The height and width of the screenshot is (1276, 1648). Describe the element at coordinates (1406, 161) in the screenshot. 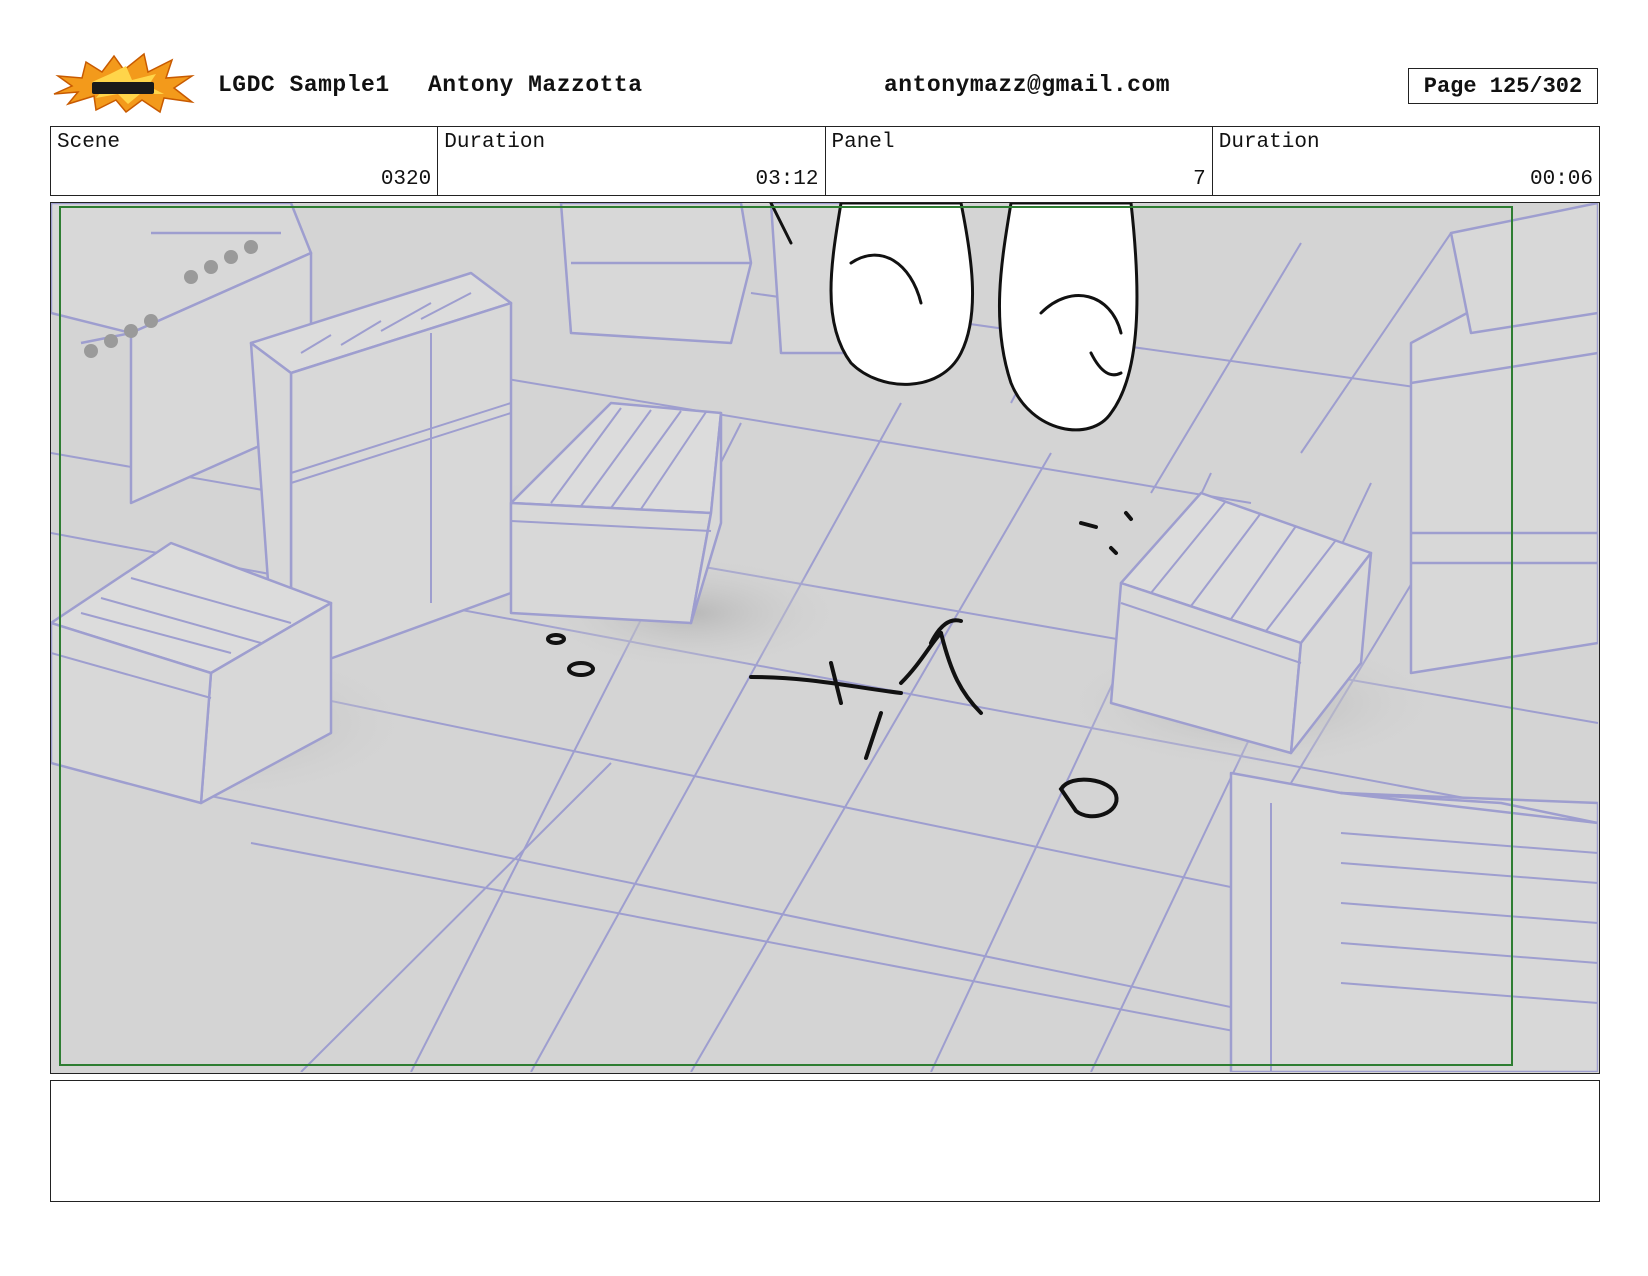

I see `panel-duration-cell: Duration 00:06` at that location.